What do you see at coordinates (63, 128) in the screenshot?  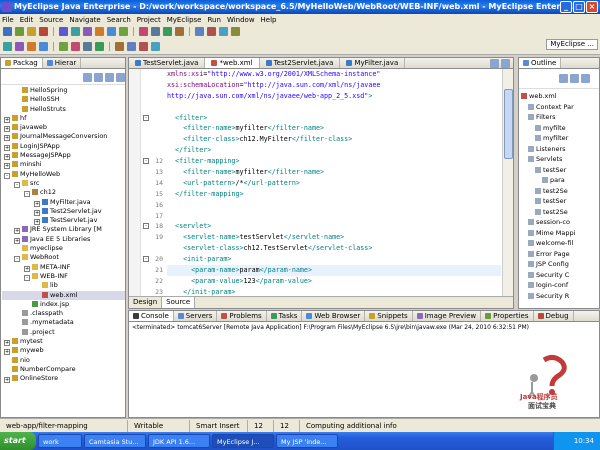 I see `tree-item: + javaweb` at bounding box center [63, 128].